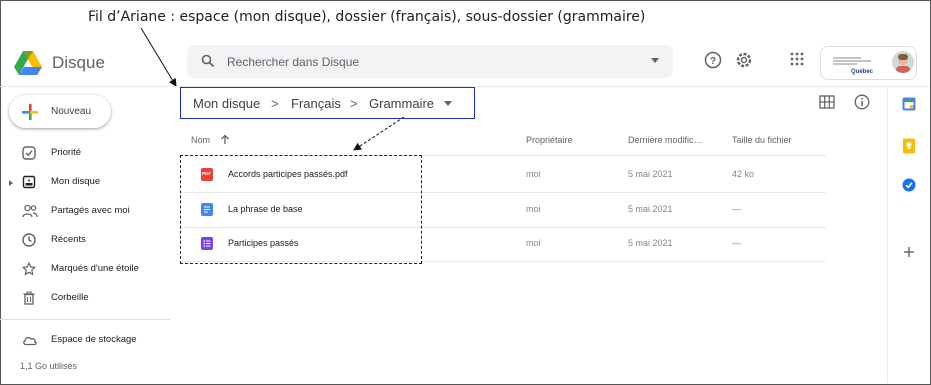 This screenshot has height=385, width=931. I want to click on apps-grid-icon, so click(797, 61).